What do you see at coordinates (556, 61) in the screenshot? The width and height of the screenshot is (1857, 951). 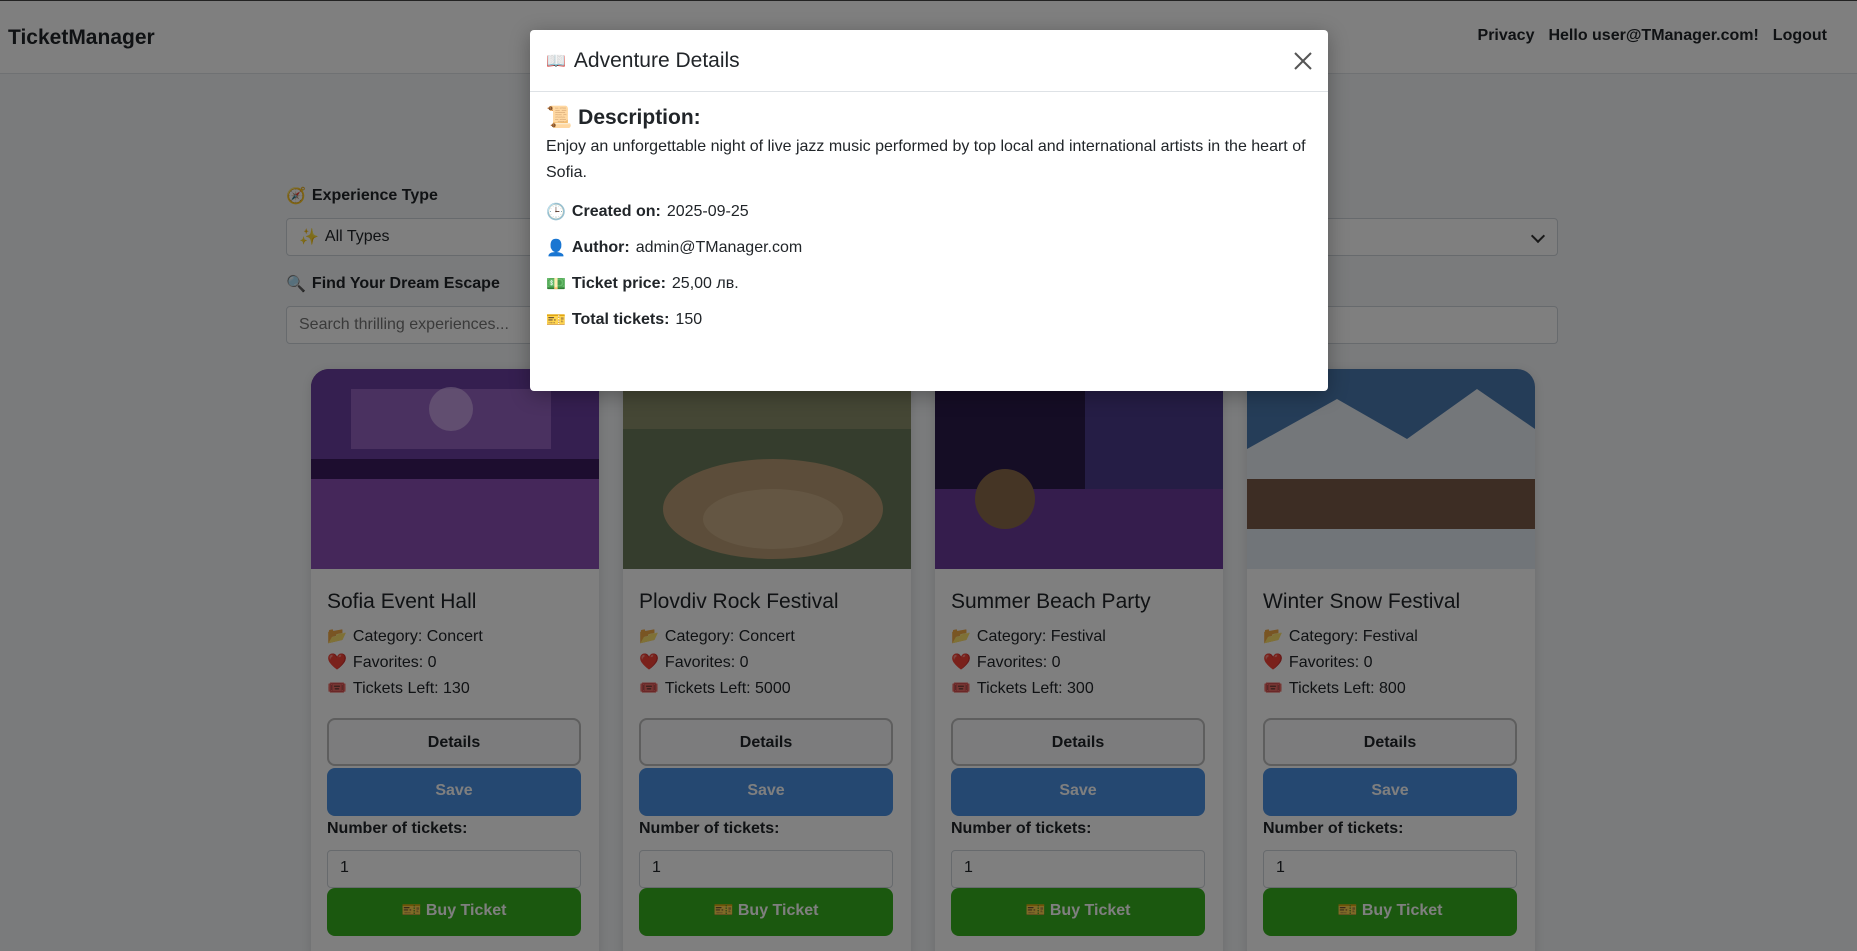 I see `book-icon: 📖` at bounding box center [556, 61].